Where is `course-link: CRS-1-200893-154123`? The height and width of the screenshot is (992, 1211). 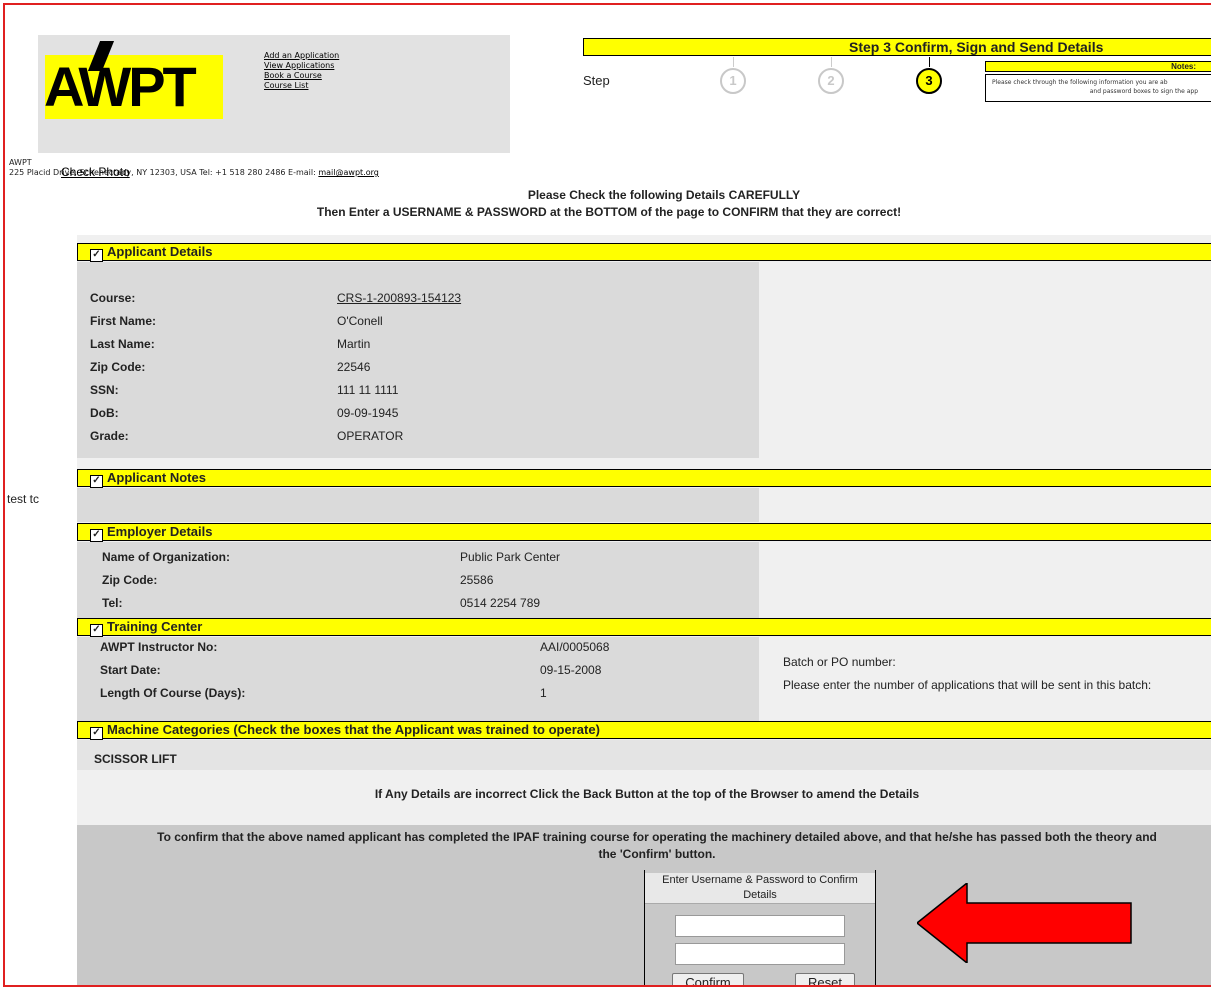 course-link: CRS-1-200893-154123 is located at coordinates (399, 298).